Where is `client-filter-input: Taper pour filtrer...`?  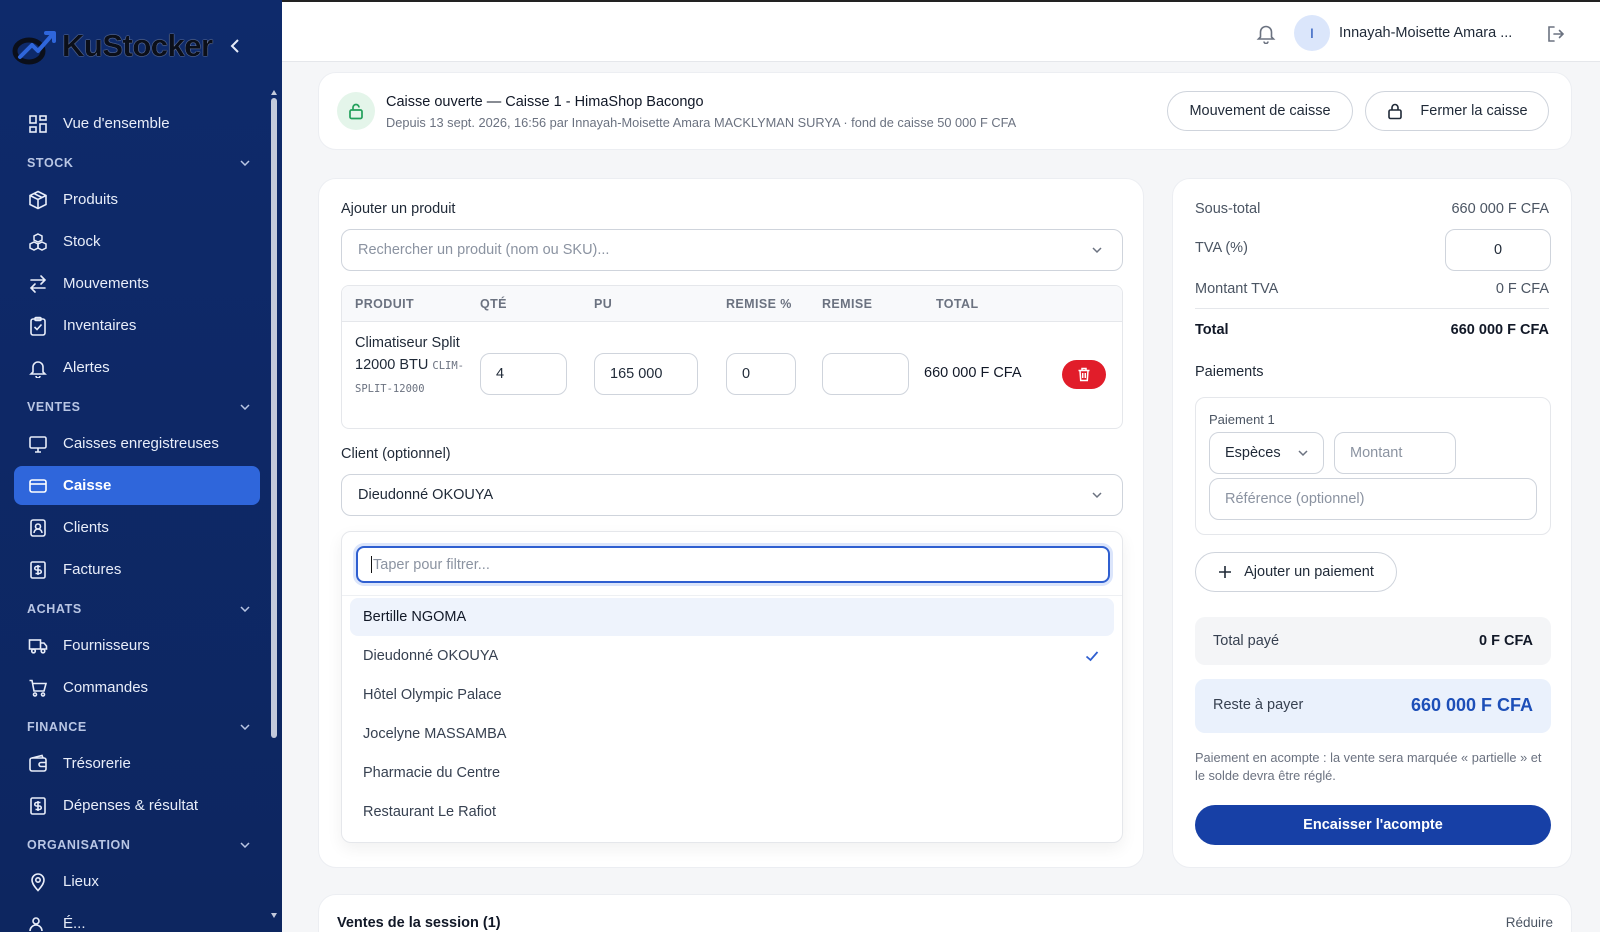
client-filter-input: Taper pour filtrer... is located at coordinates (733, 564).